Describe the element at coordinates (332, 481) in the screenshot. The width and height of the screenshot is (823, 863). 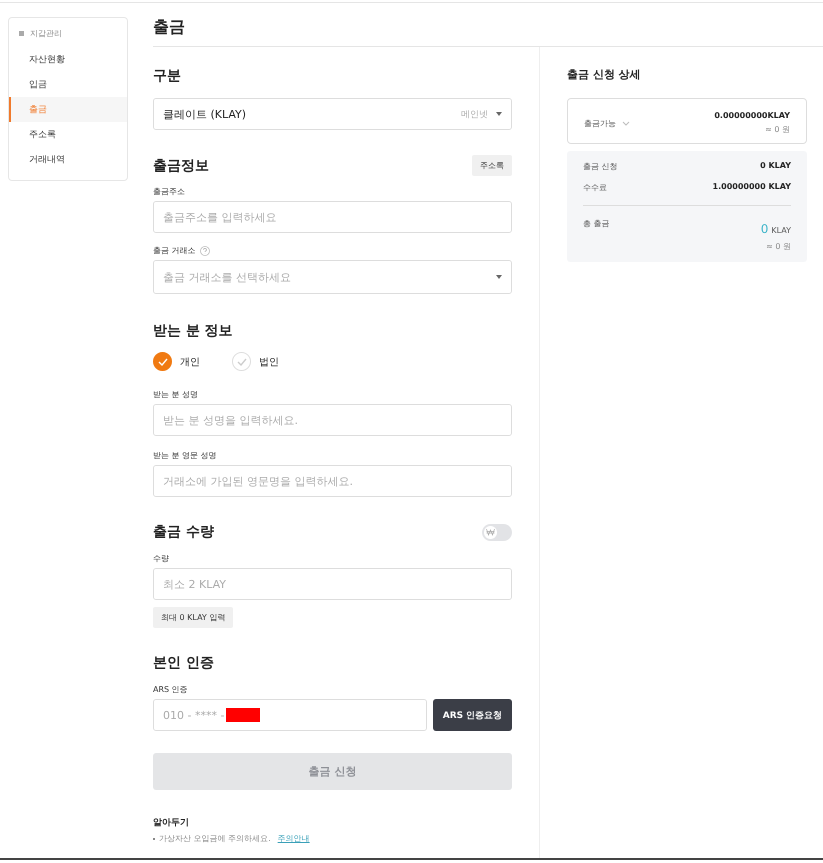
I see `english-name-input: 거래소에 가입된 영문명을 입력하세요.` at that location.